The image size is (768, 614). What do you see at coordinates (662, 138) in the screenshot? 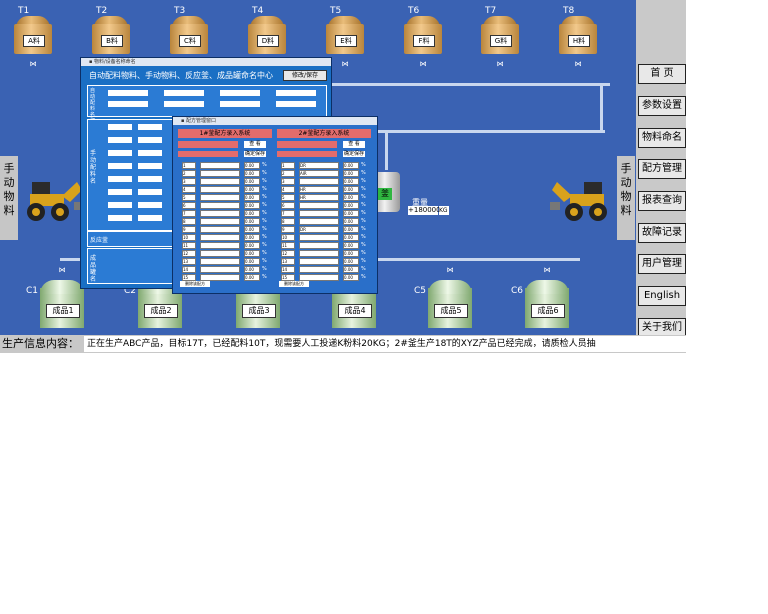
I see `nav-materials-button: 物料命名` at bounding box center [662, 138].